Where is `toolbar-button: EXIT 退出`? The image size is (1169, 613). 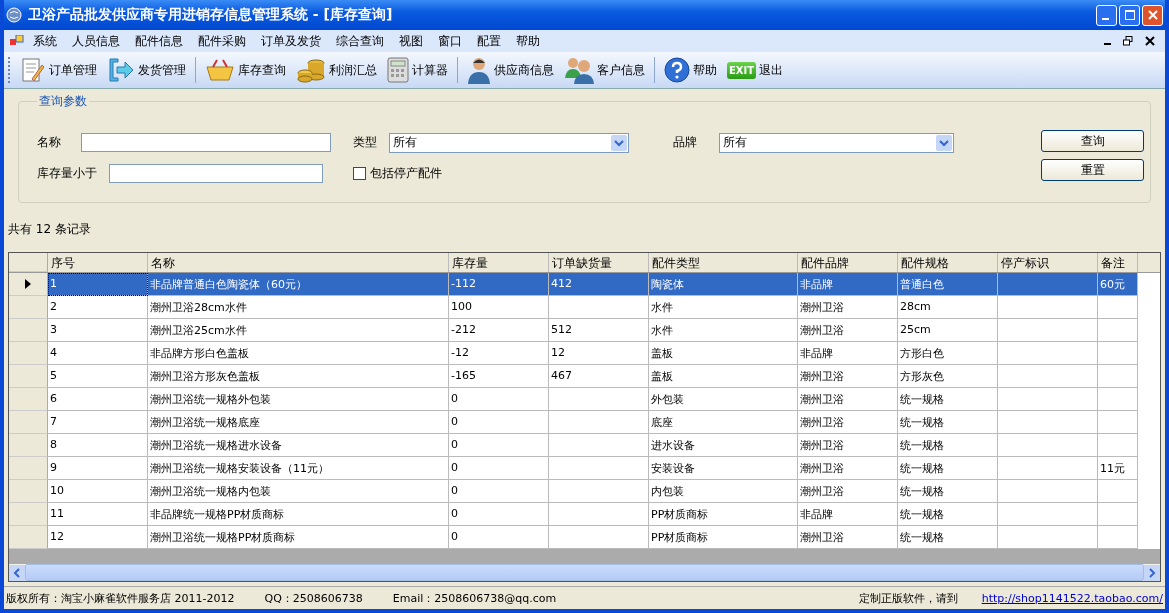 toolbar-button: EXIT 退出 is located at coordinates (755, 70).